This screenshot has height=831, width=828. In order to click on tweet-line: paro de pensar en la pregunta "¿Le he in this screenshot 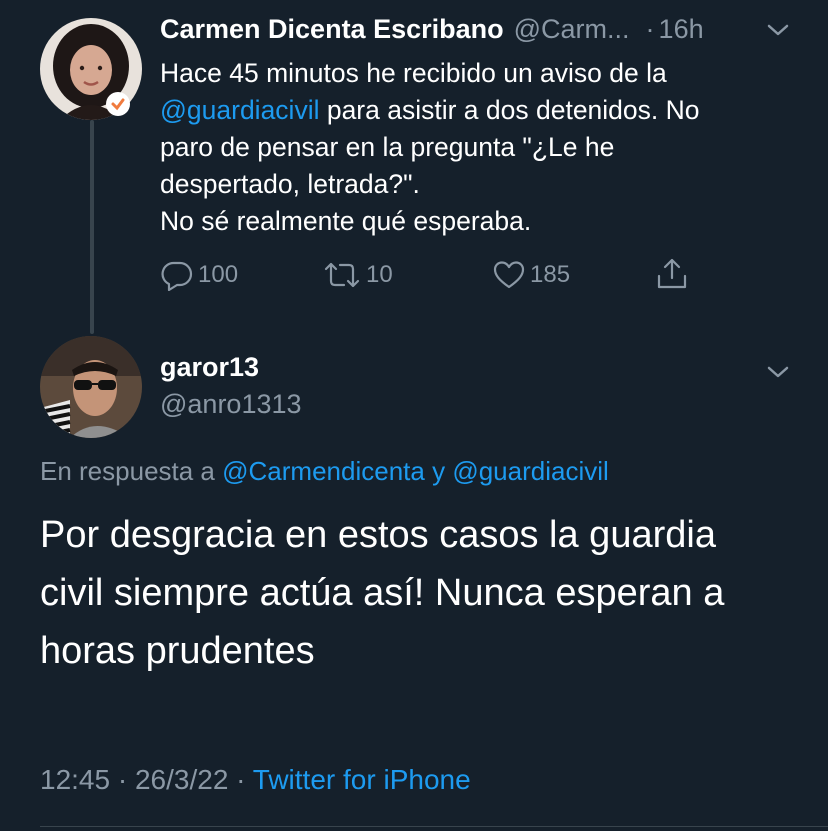, I will do `click(387, 147)`.